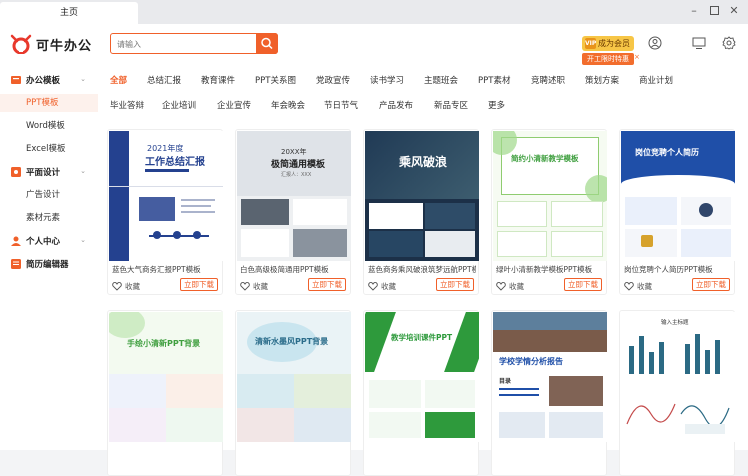 This screenshot has width=748, height=476. What do you see at coordinates (164, 81) in the screenshot?
I see `category-item: 总结汇报` at bounding box center [164, 81].